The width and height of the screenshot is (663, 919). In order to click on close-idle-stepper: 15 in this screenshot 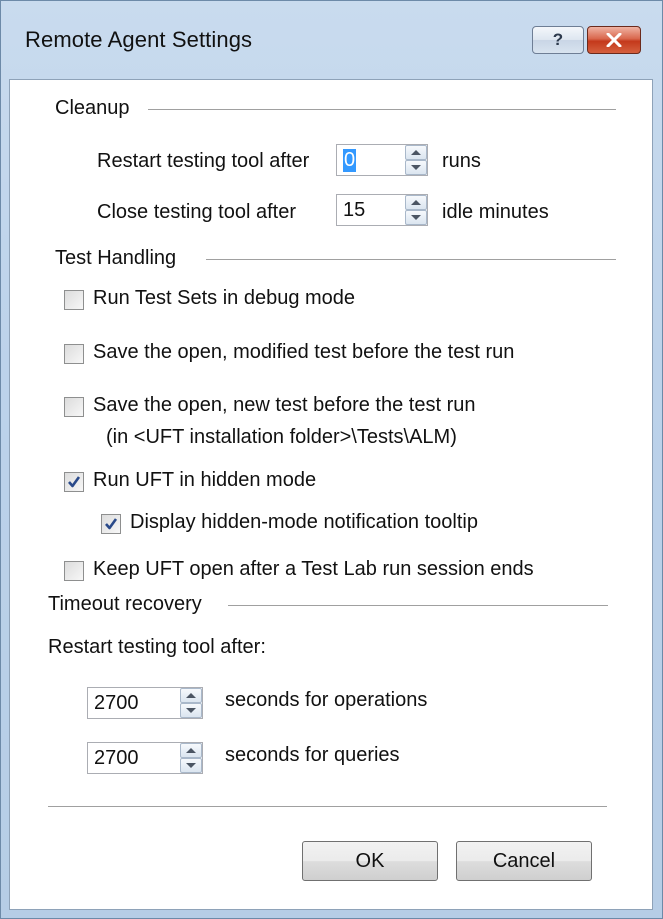, I will do `click(382, 210)`.